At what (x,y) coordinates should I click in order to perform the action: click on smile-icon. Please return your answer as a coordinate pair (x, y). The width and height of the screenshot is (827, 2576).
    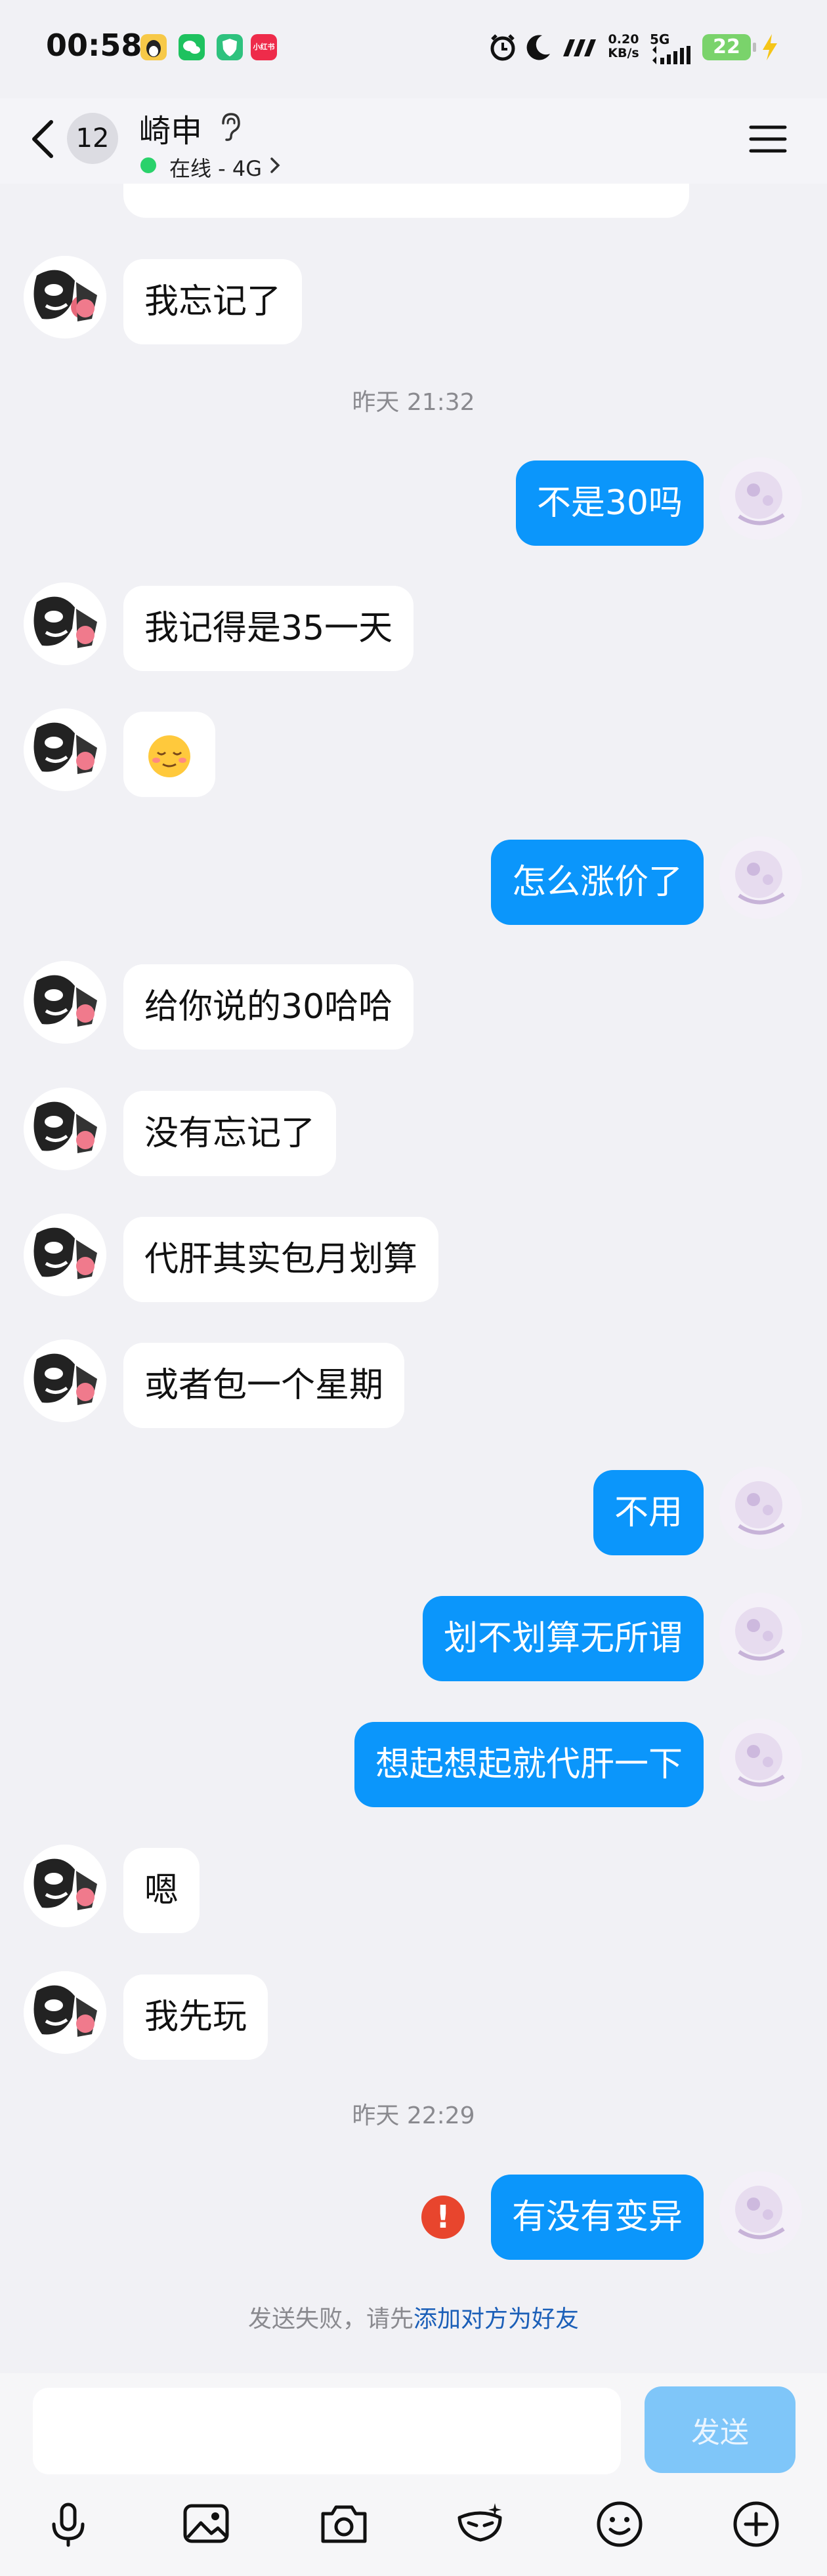
    Looking at the image, I should click on (619, 2524).